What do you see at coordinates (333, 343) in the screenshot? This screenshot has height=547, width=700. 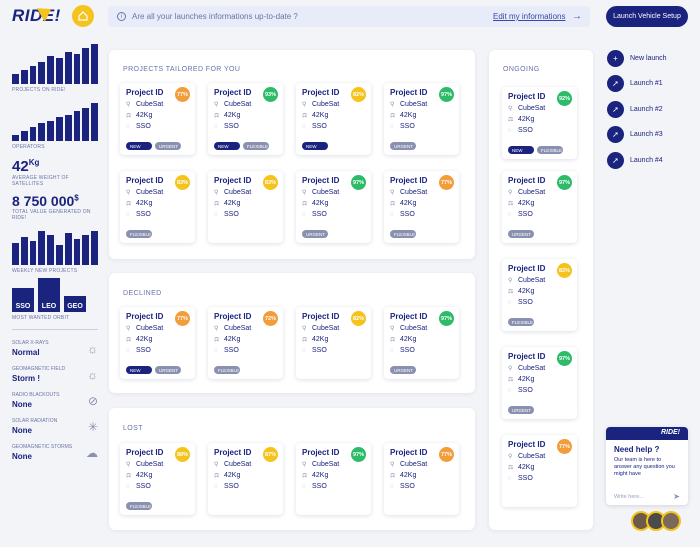 I see `project-card: Project ID 82% ⚲ CubeSat ⚖ 42Kg ◌ SSO` at bounding box center [333, 343].